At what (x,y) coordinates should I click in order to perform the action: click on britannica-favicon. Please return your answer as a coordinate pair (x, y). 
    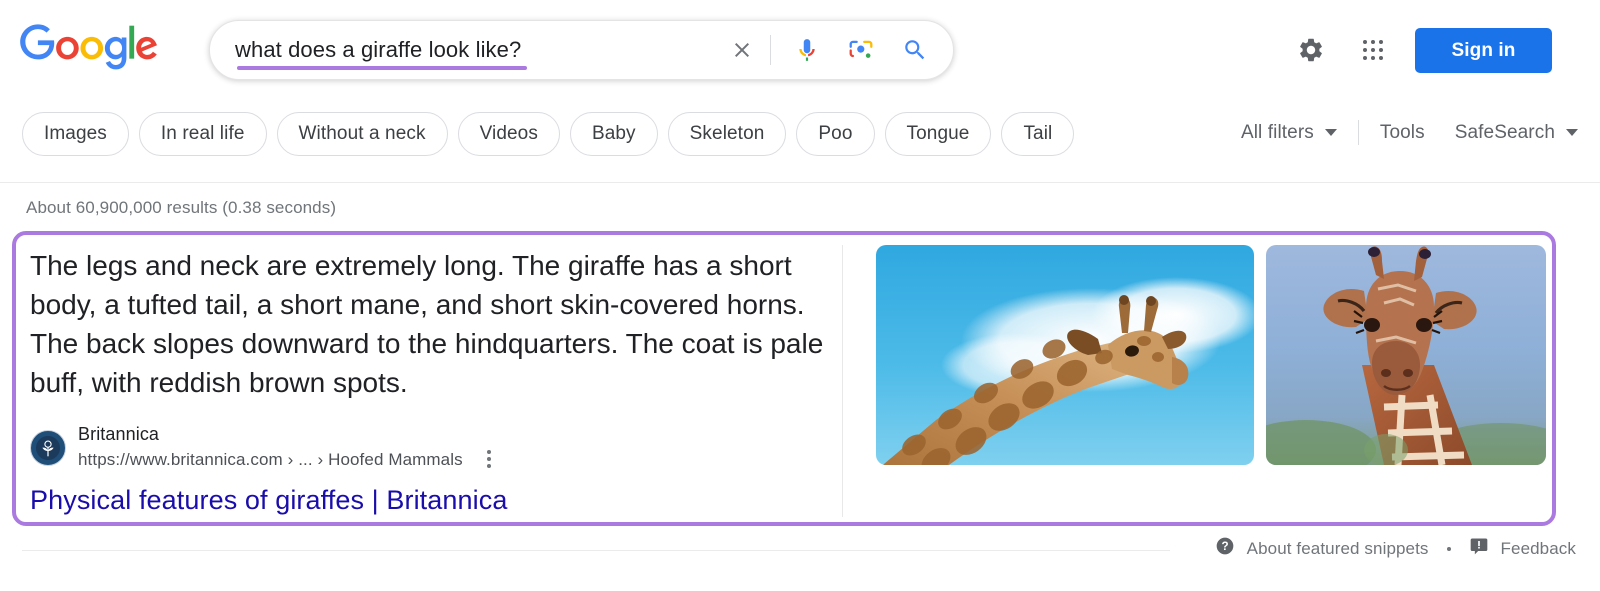
    Looking at the image, I should click on (48, 447).